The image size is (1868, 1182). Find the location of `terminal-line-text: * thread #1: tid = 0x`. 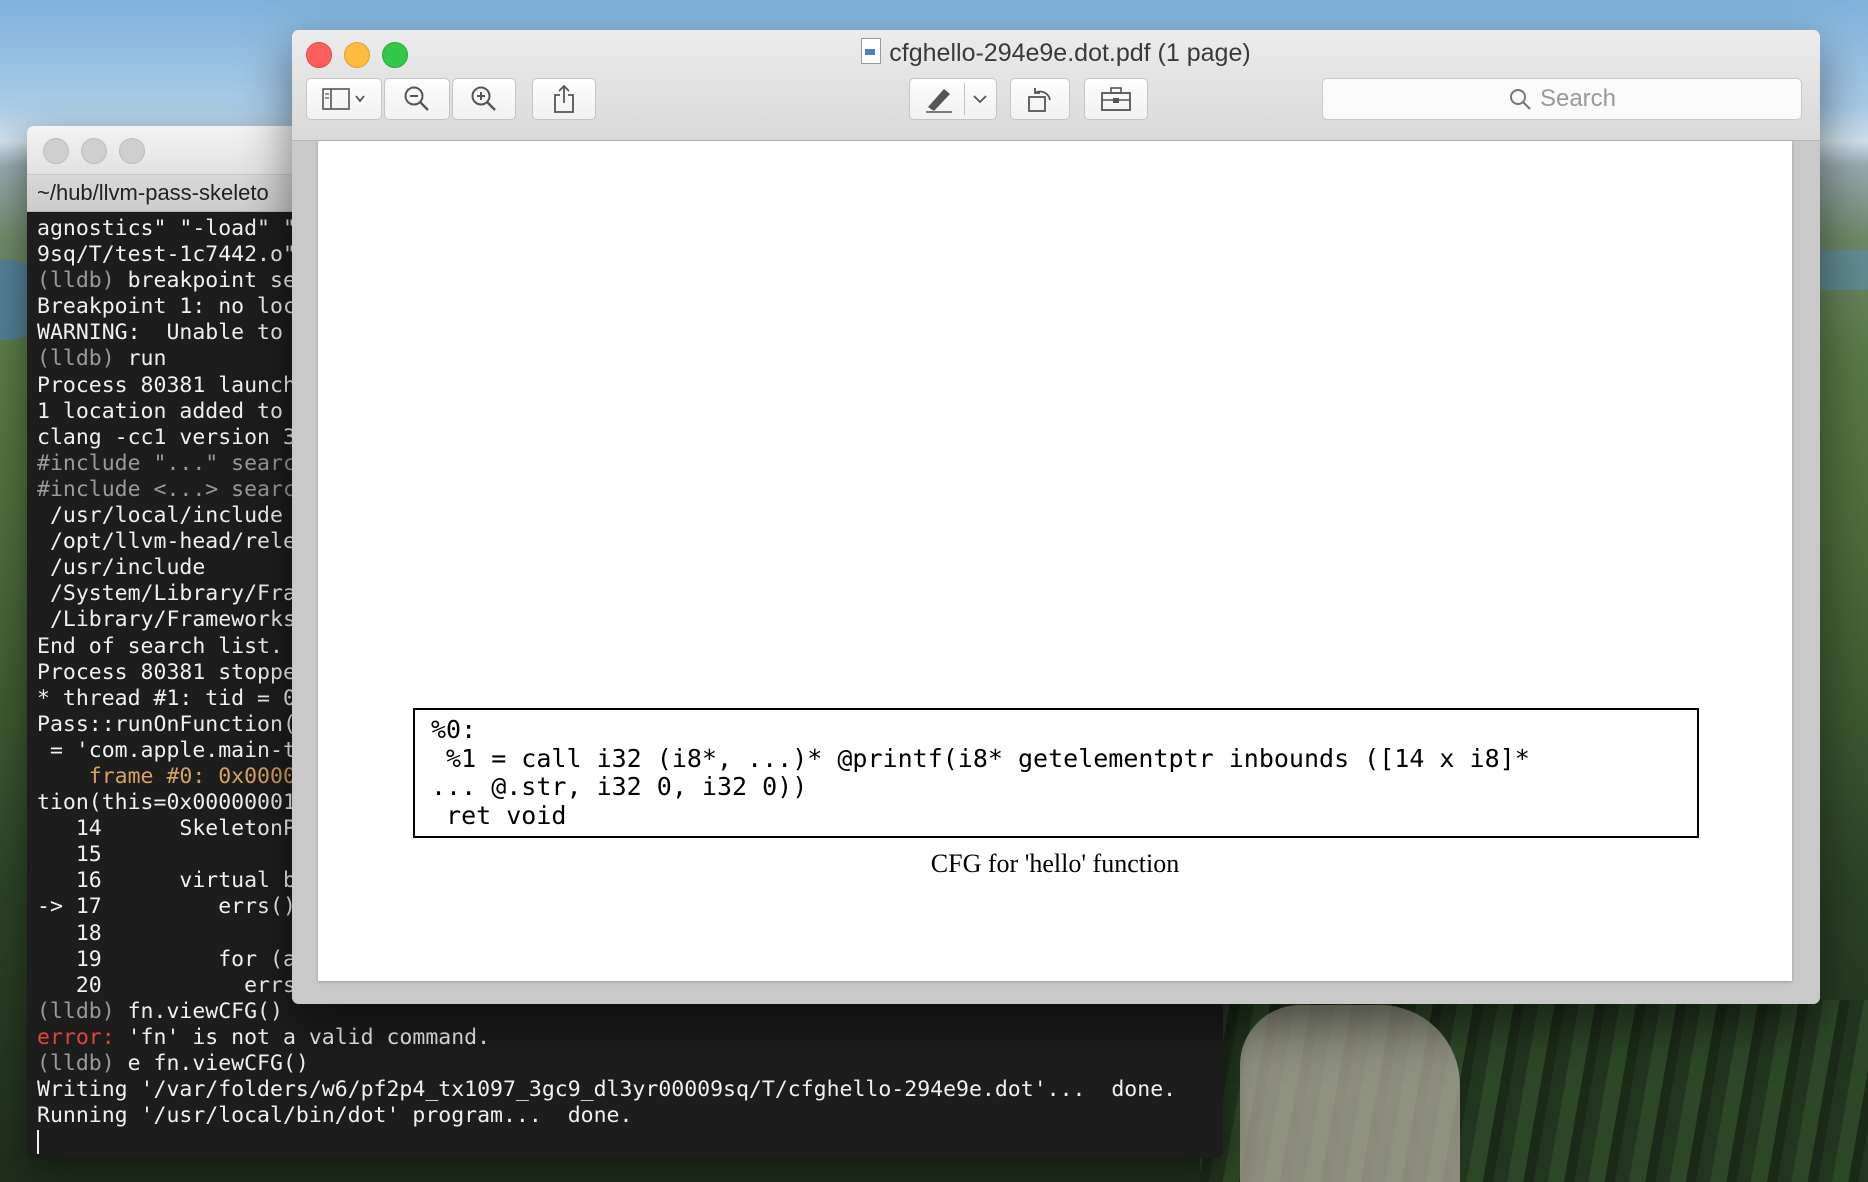

terminal-line-text: * thread #1: tid = 0x is located at coordinates (173, 698).